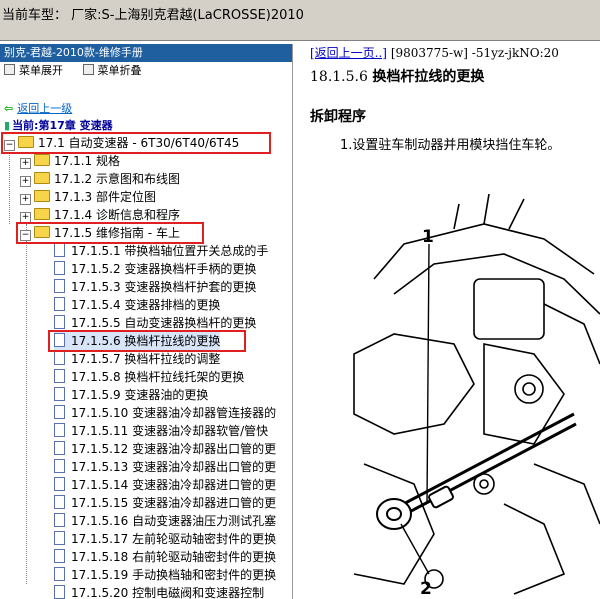 The width and height of the screenshot is (600, 599). I want to click on tree-leaf: 17.1.5.2 变速器换档杆手柄的更换, so click(155, 269).